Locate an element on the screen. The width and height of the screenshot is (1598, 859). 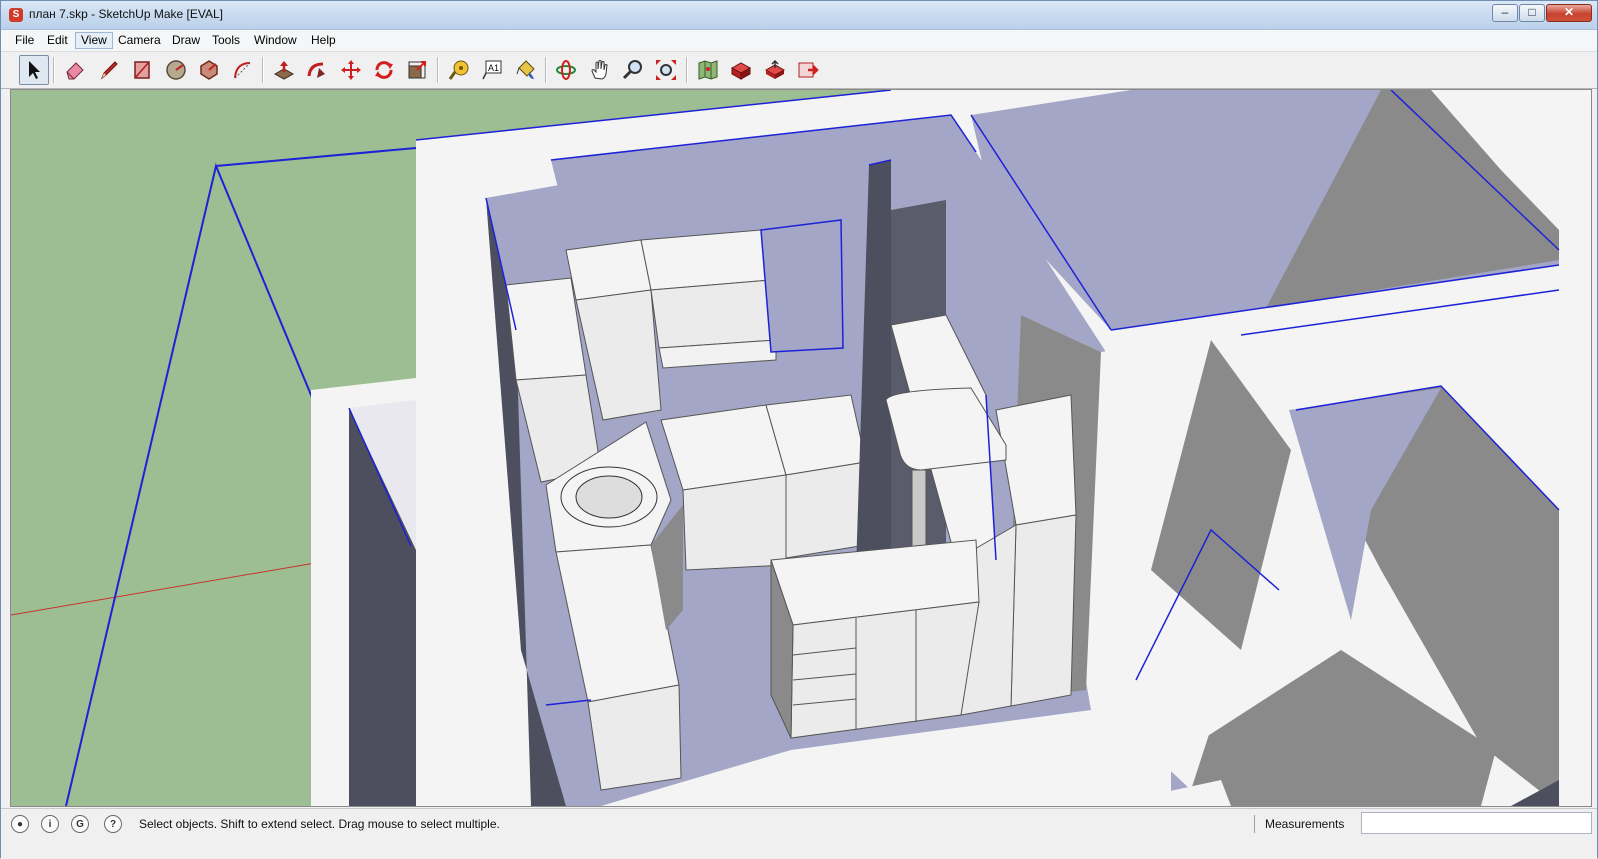
rectangle-tool-button is located at coordinates (142, 70).